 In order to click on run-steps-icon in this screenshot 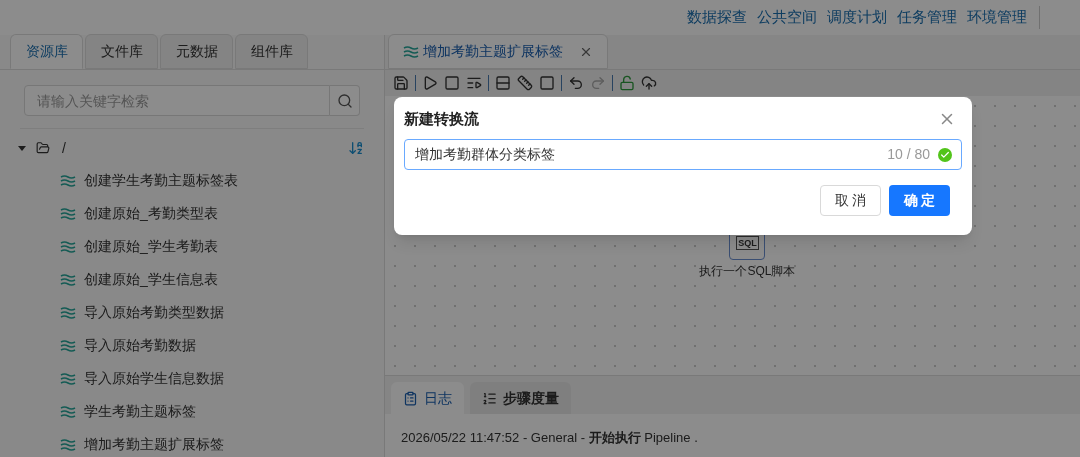, I will do `click(474, 83)`.